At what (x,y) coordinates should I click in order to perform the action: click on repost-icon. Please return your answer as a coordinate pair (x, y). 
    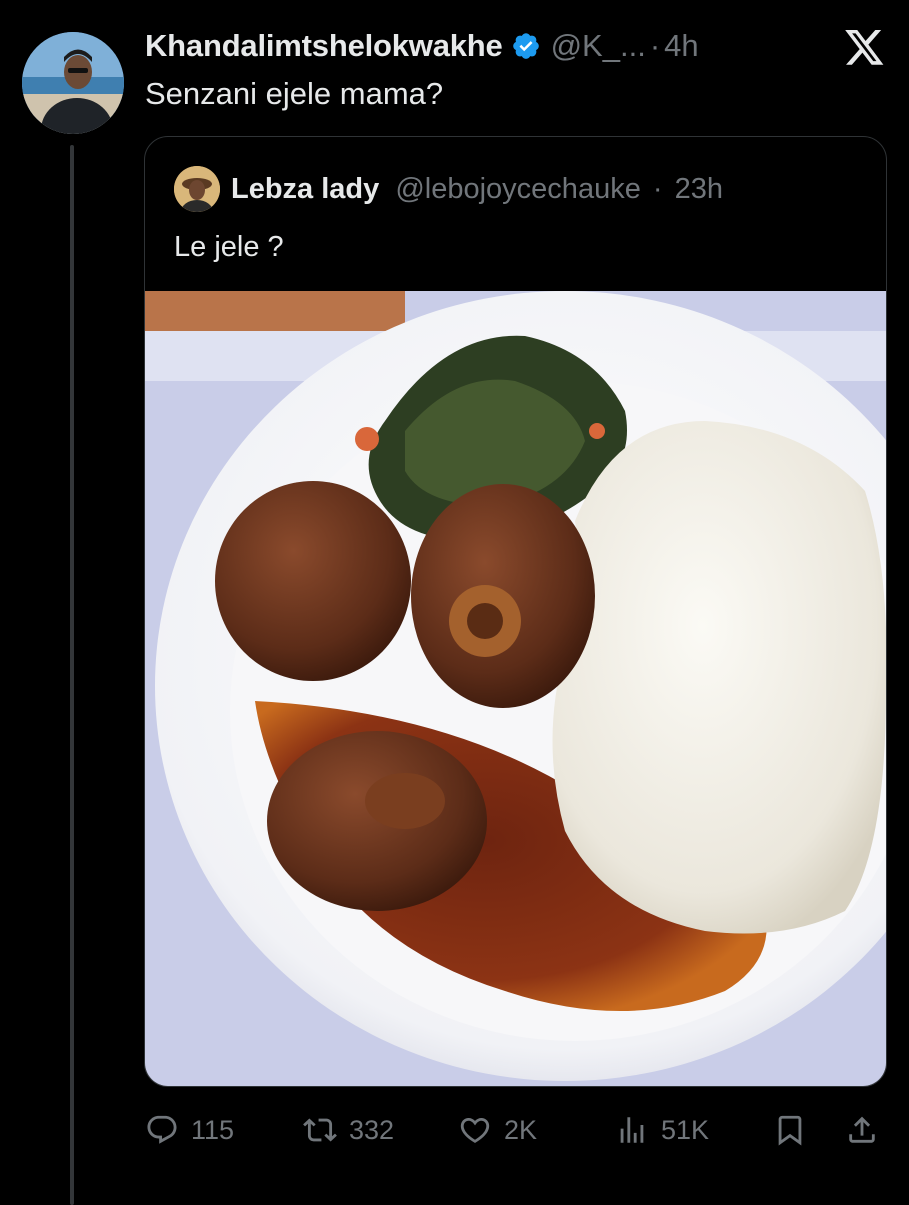
    Looking at the image, I should click on (320, 1130).